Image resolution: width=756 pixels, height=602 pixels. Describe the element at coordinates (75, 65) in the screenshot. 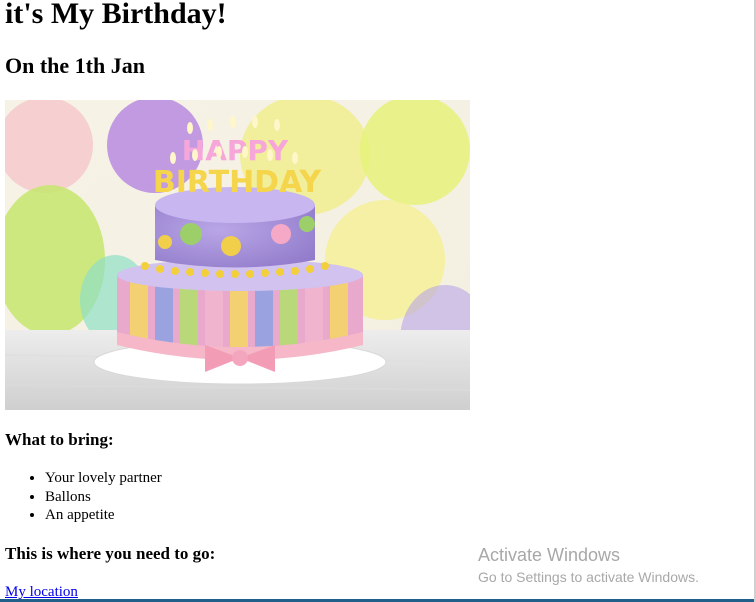

I see `page-subtitle: On the 1th Jan` at that location.